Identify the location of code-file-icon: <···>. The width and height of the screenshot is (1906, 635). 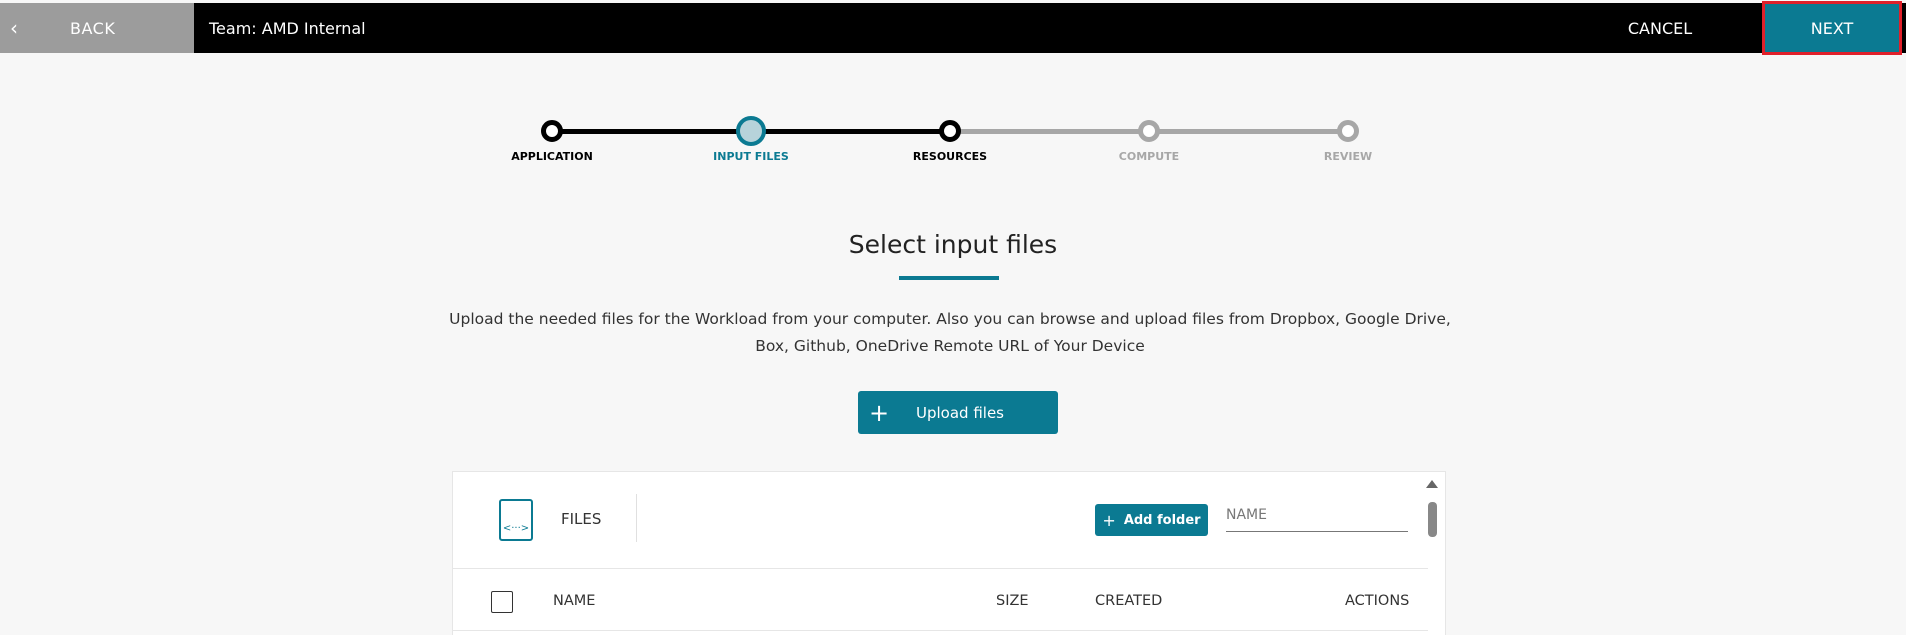
(516, 520).